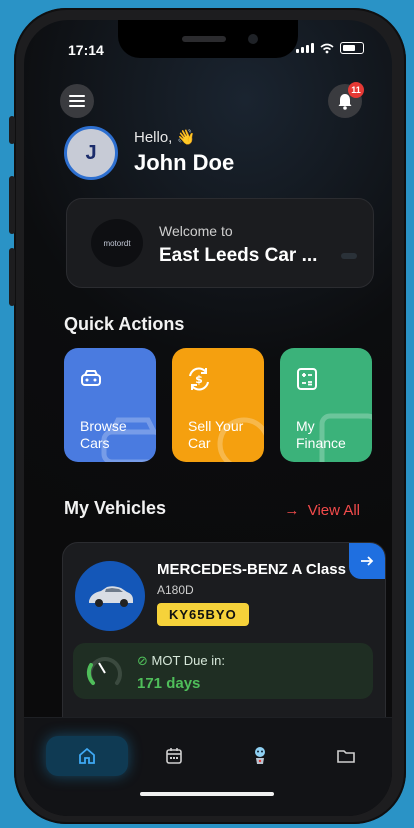 The width and height of the screenshot is (414, 828). What do you see at coordinates (181, 660) in the screenshot?
I see `mot-label: ⊘ MOT Due in:` at bounding box center [181, 660].